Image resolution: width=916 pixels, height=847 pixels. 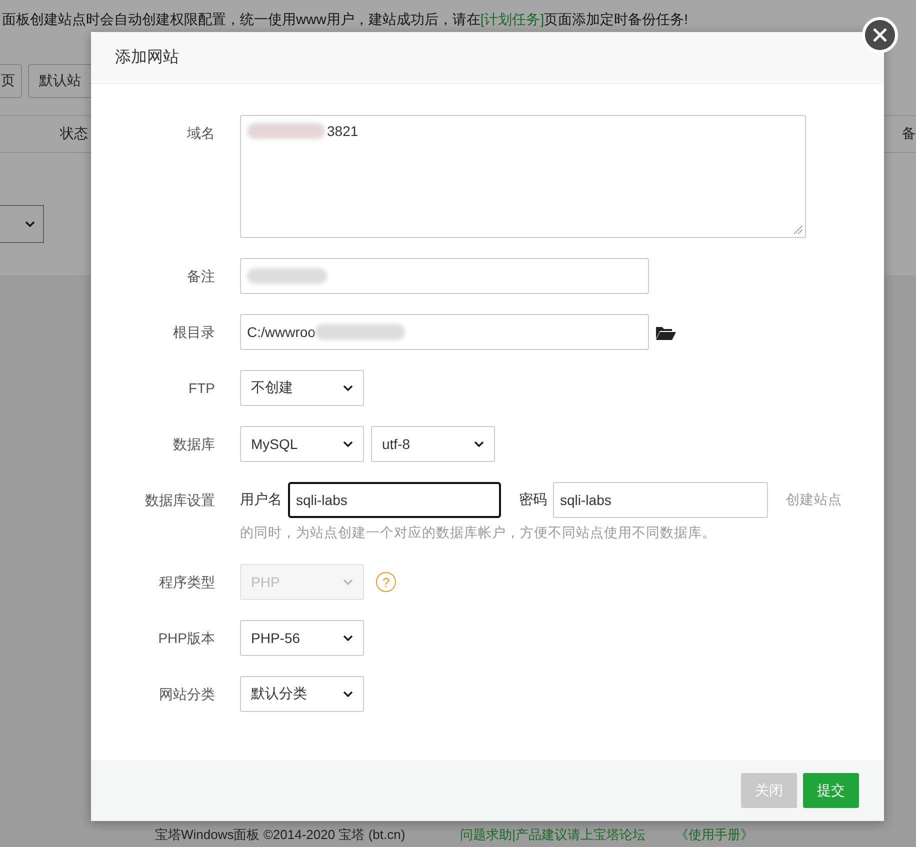 What do you see at coordinates (200, 276) in the screenshot?
I see `field-label: 备注` at bounding box center [200, 276].